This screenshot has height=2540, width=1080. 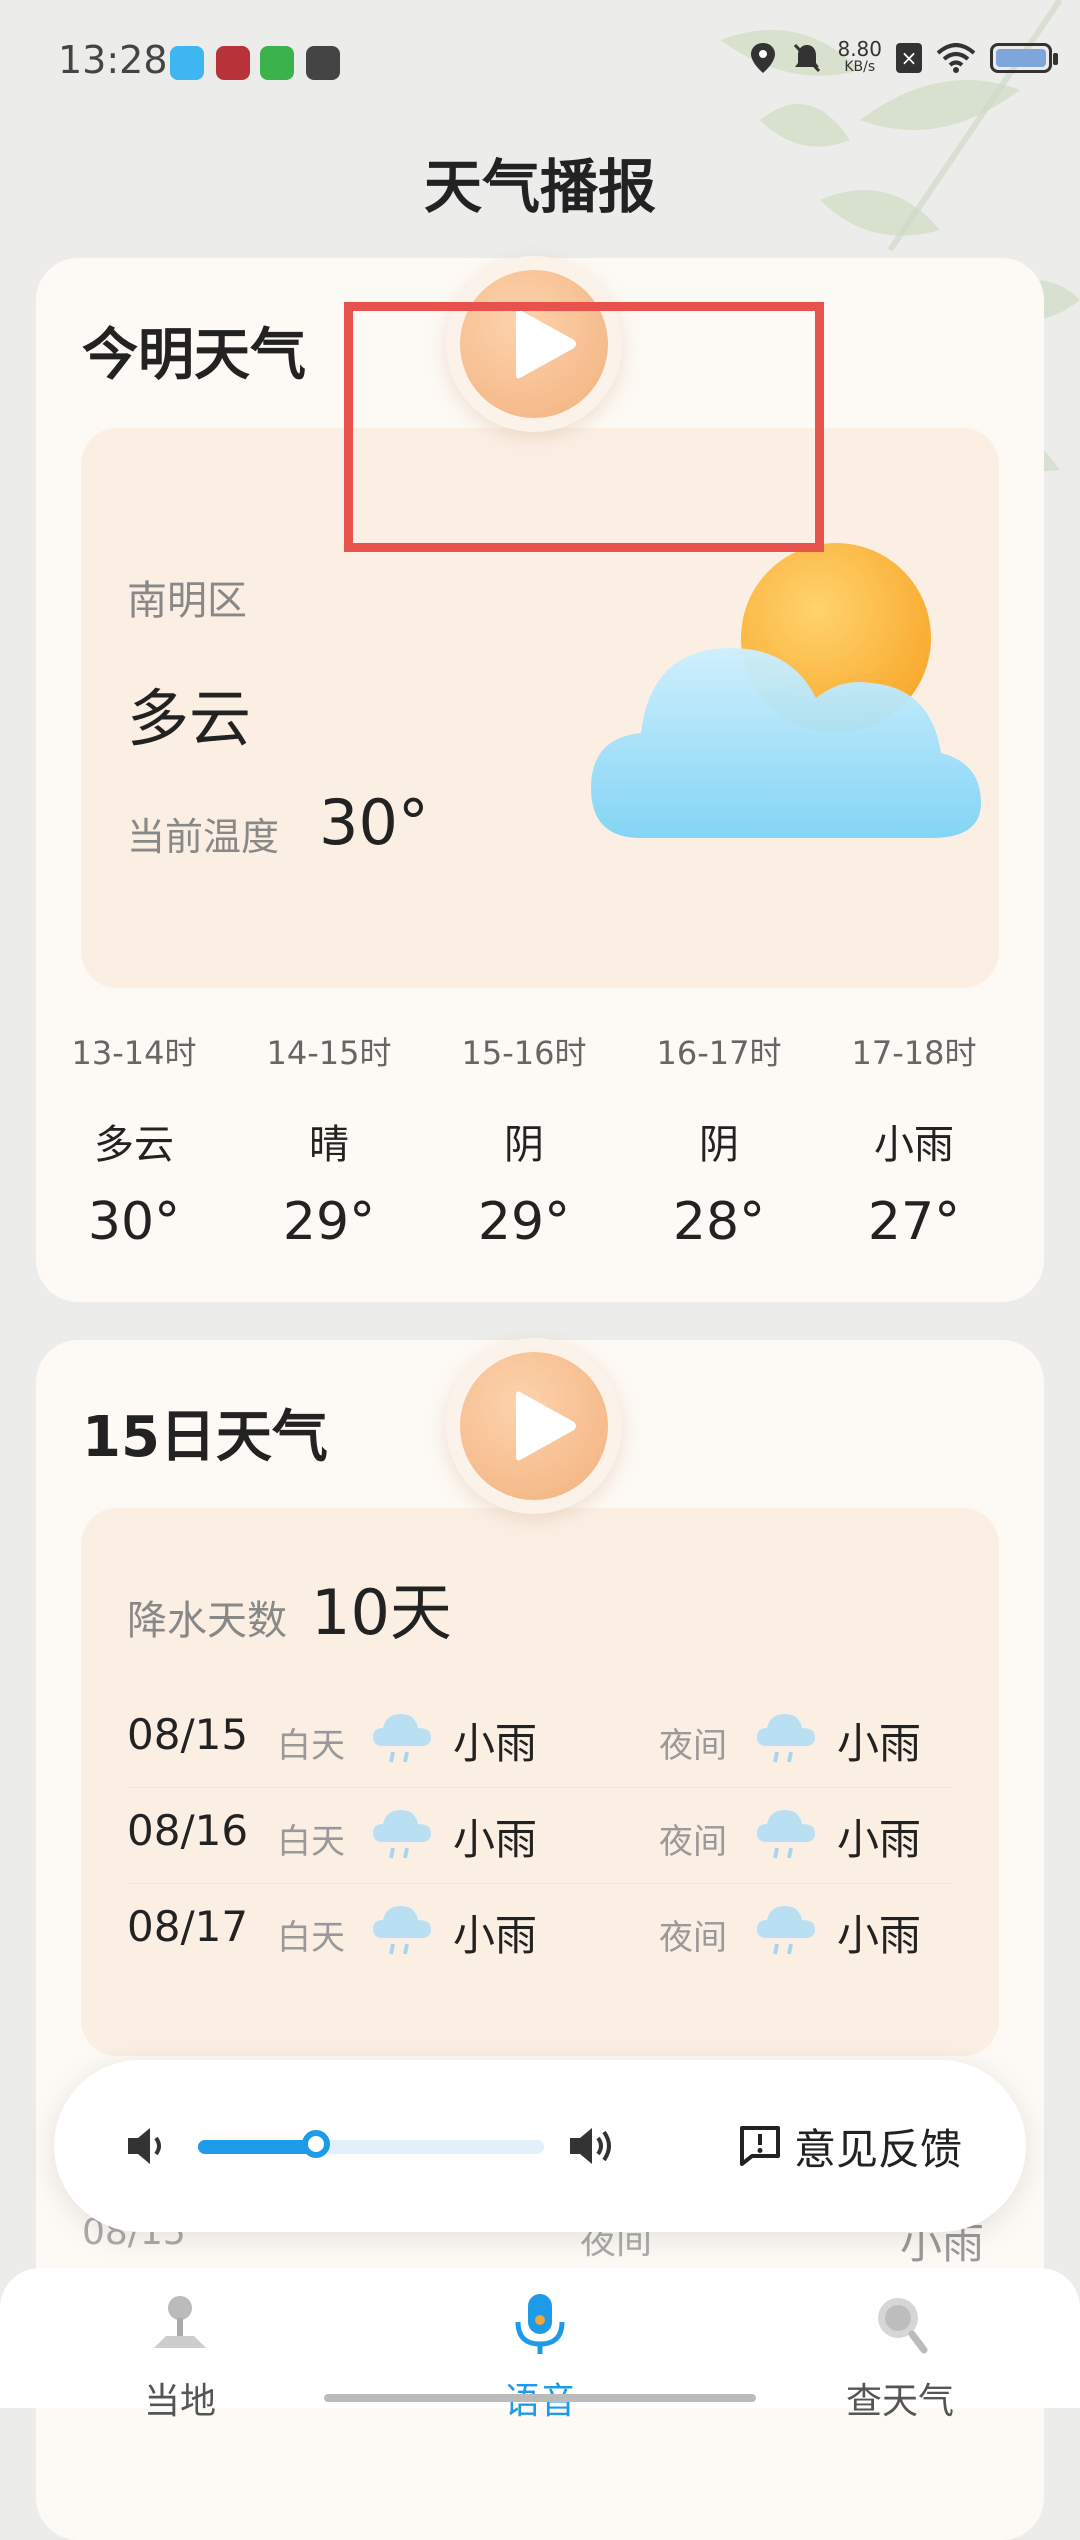 What do you see at coordinates (180, 2322) in the screenshot?
I see `map-pin-icon` at bounding box center [180, 2322].